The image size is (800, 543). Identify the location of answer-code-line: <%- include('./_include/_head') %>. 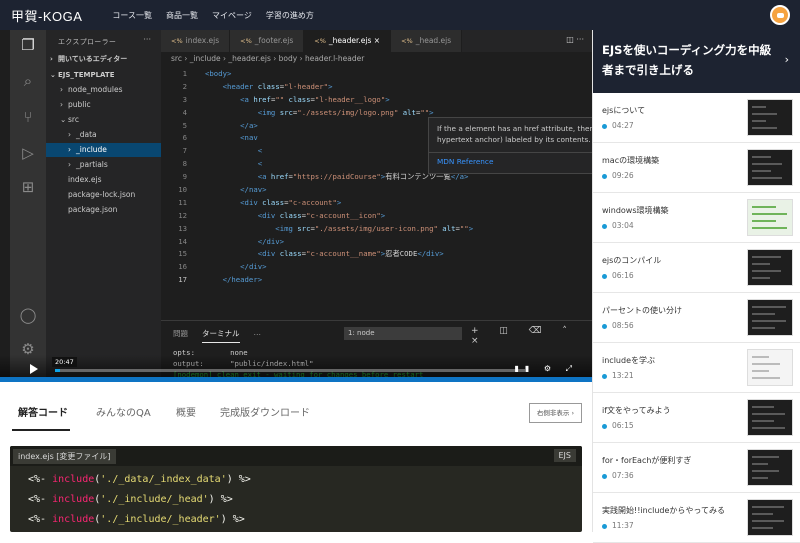
(130, 499).